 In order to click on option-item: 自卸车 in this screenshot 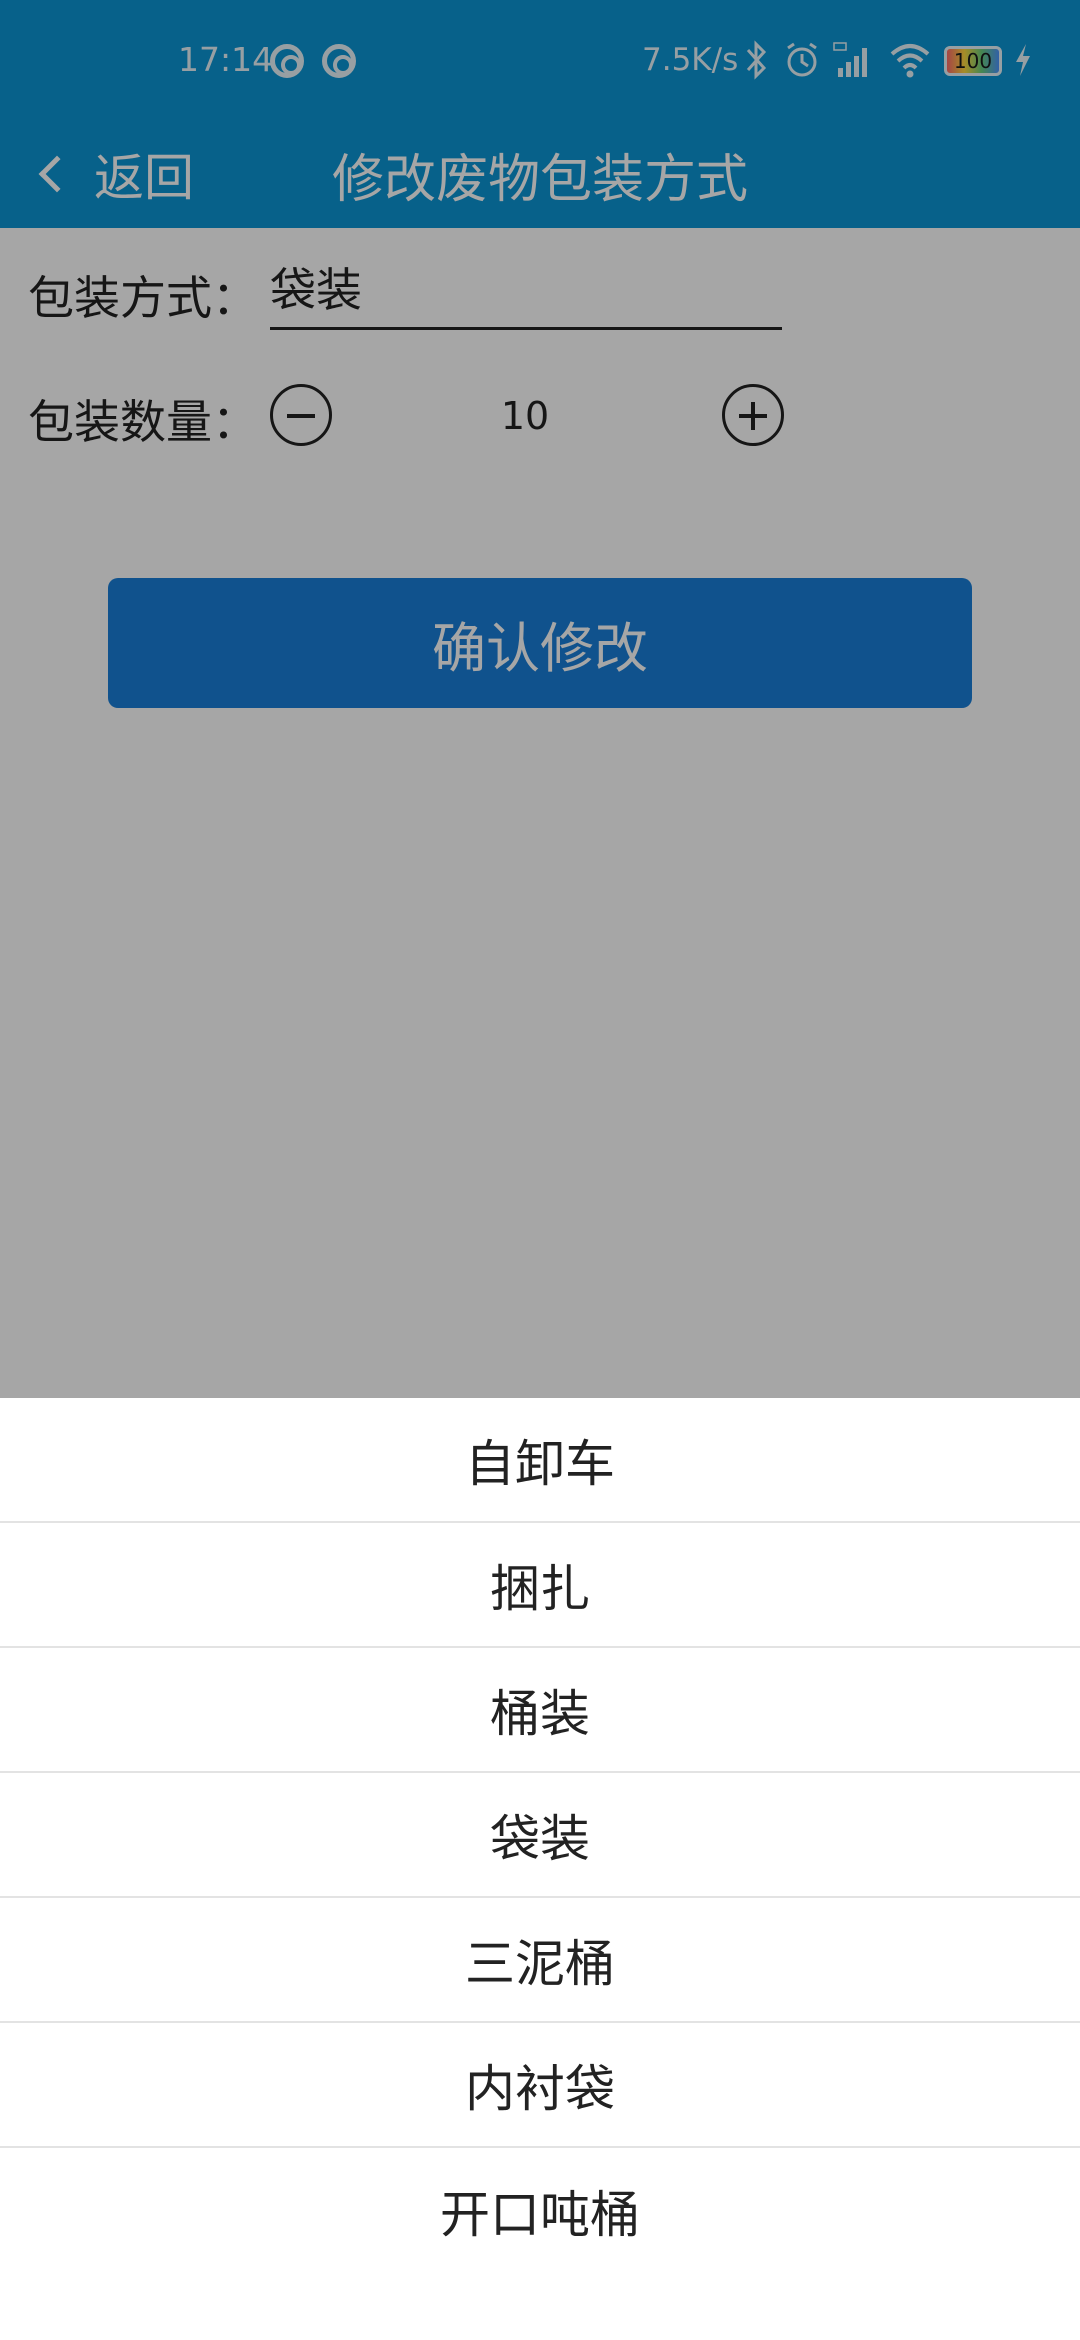, I will do `click(540, 1460)`.